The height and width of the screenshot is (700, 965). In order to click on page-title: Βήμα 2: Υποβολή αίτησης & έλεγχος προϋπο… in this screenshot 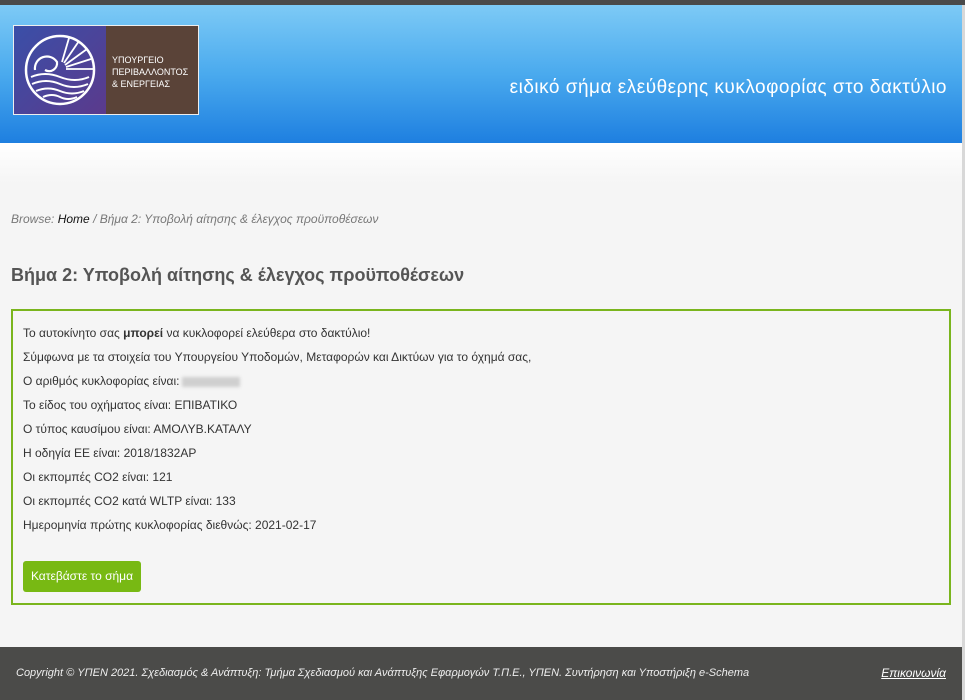, I will do `click(238, 275)`.